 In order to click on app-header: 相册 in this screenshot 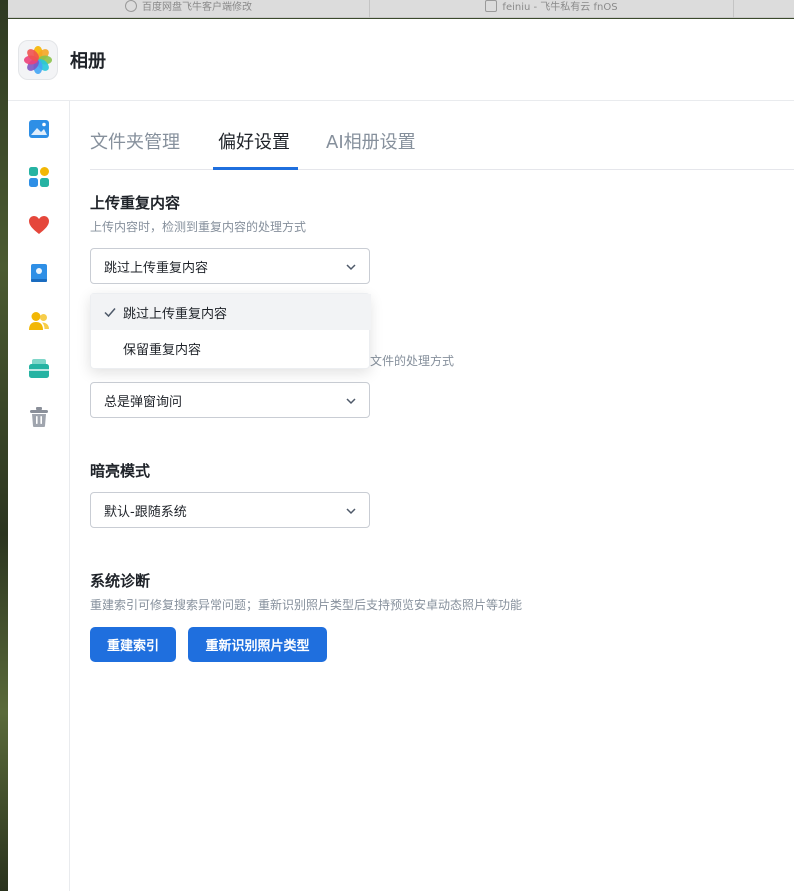, I will do `click(401, 60)`.